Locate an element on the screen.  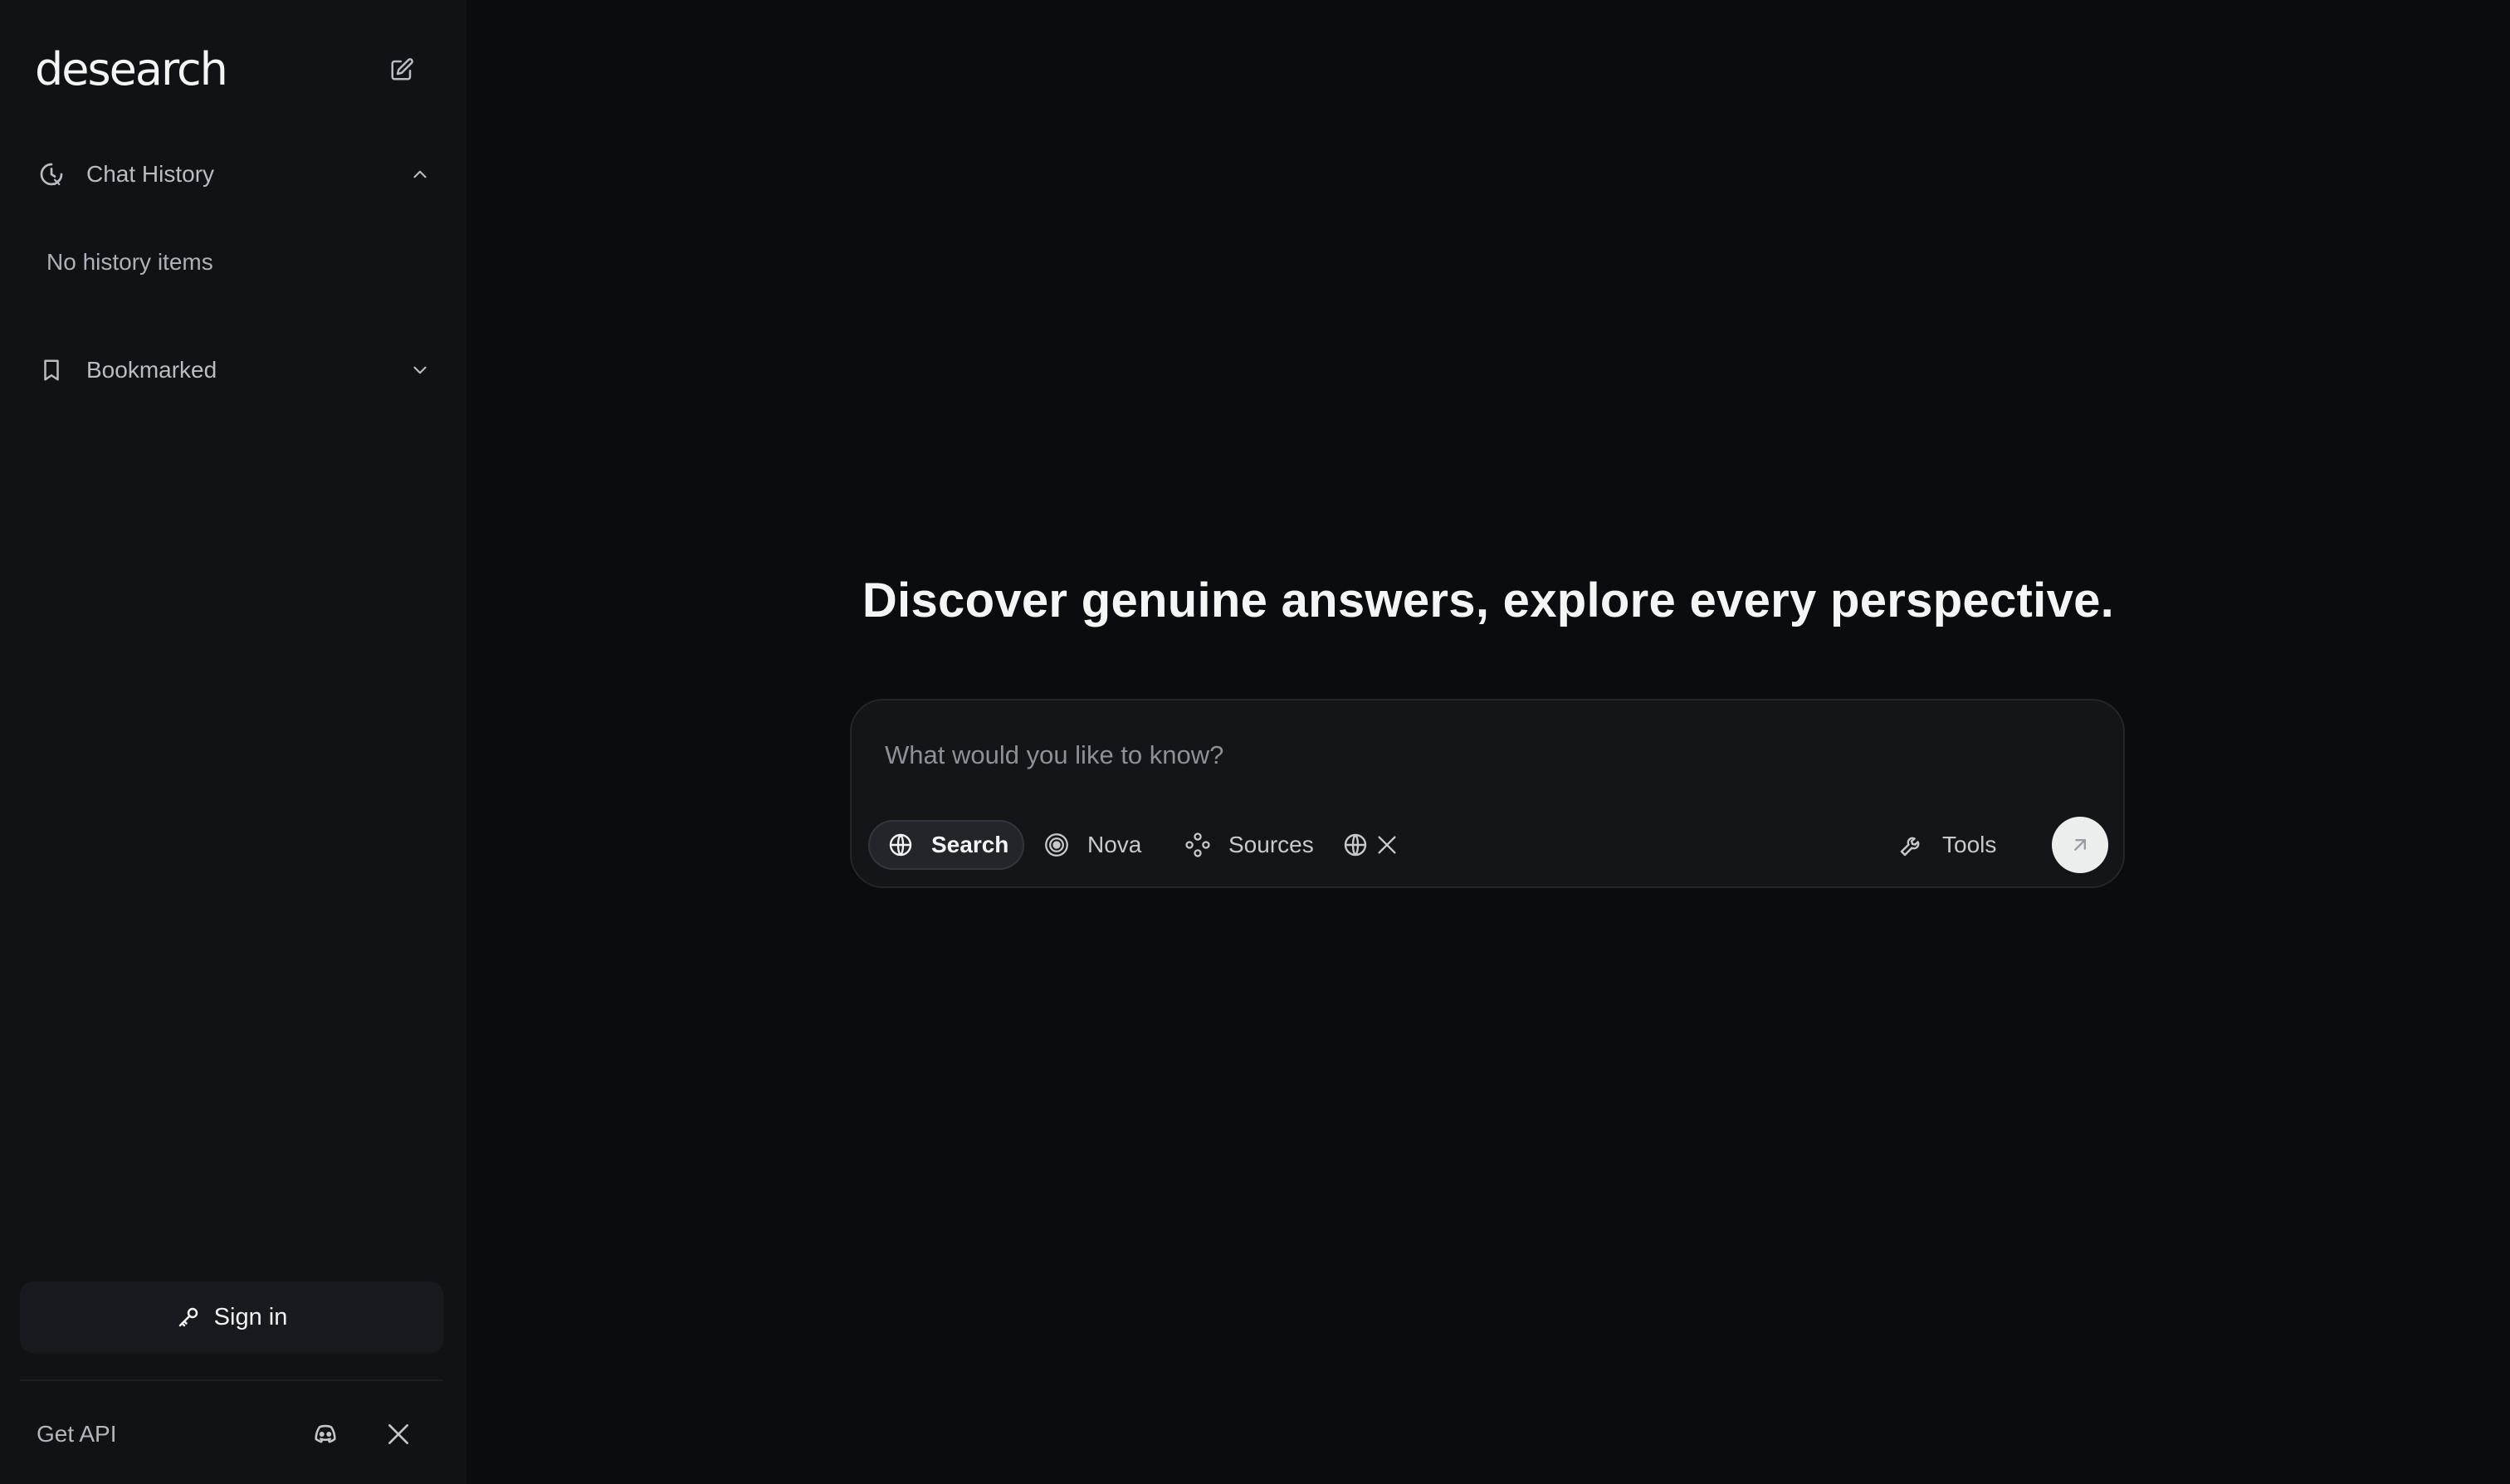
chevron-up-icon is located at coordinates (420, 174).